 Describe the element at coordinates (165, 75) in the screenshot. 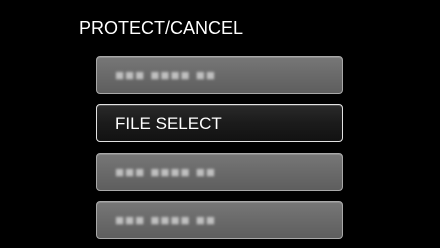

I see `menu-item-1-label: ■■■ ■■■■ ■■` at that location.